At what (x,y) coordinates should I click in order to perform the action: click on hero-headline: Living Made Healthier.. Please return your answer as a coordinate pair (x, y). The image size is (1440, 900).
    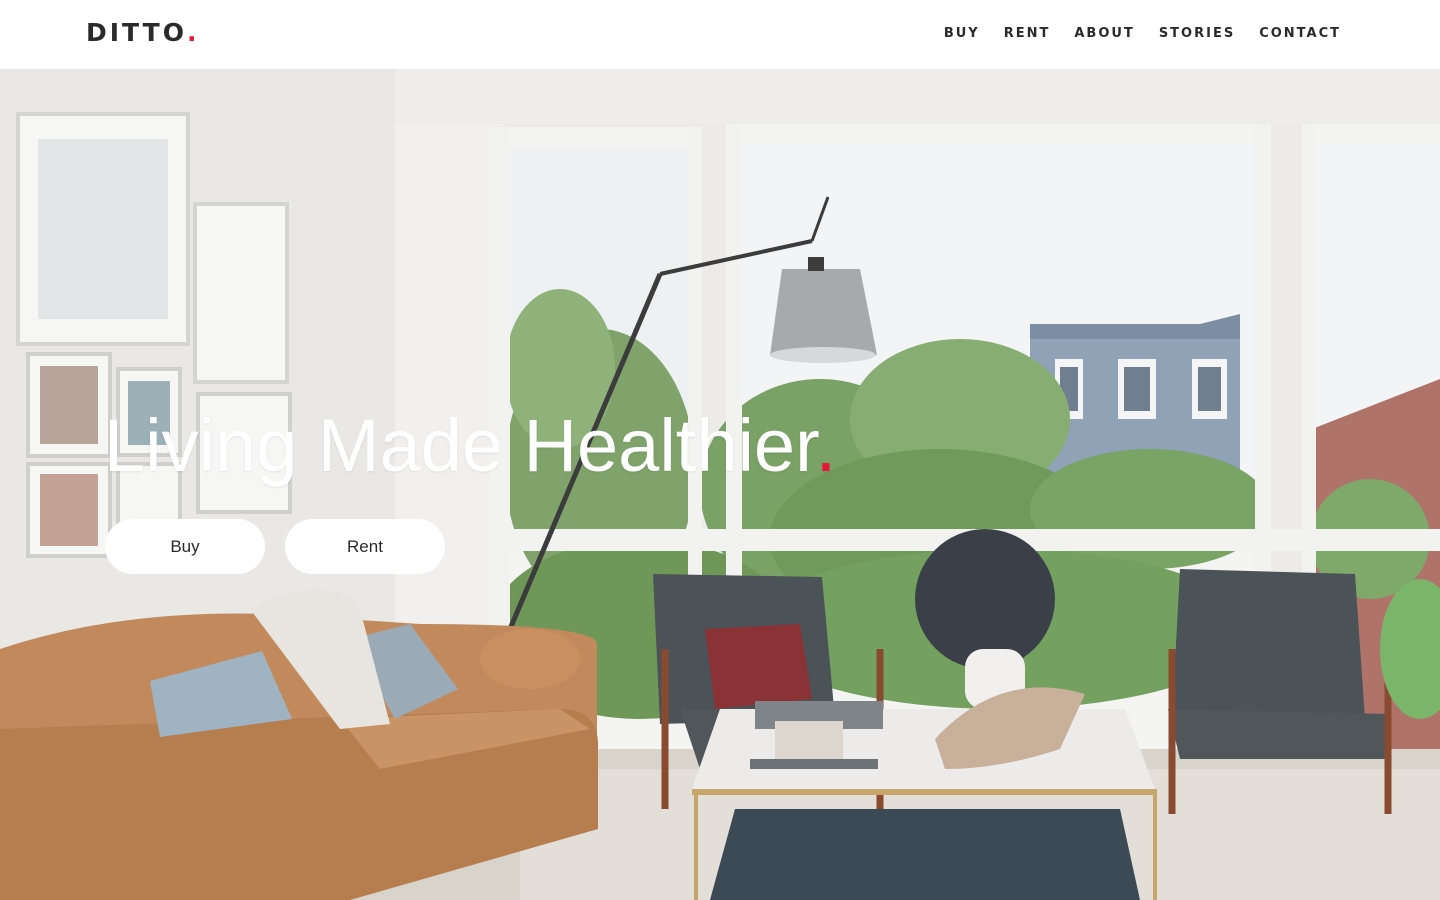
    Looking at the image, I should click on (470, 446).